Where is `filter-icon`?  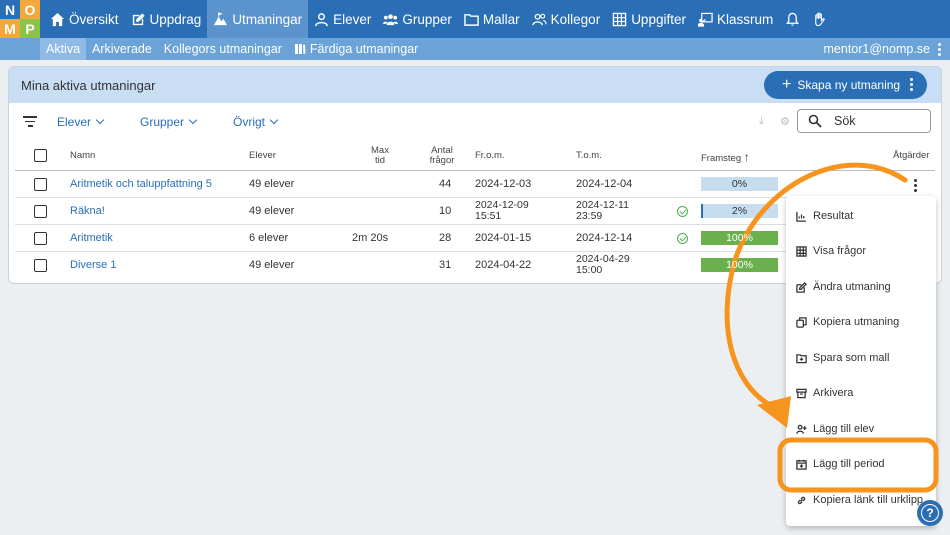
filter-icon is located at coordinates (30, 123).